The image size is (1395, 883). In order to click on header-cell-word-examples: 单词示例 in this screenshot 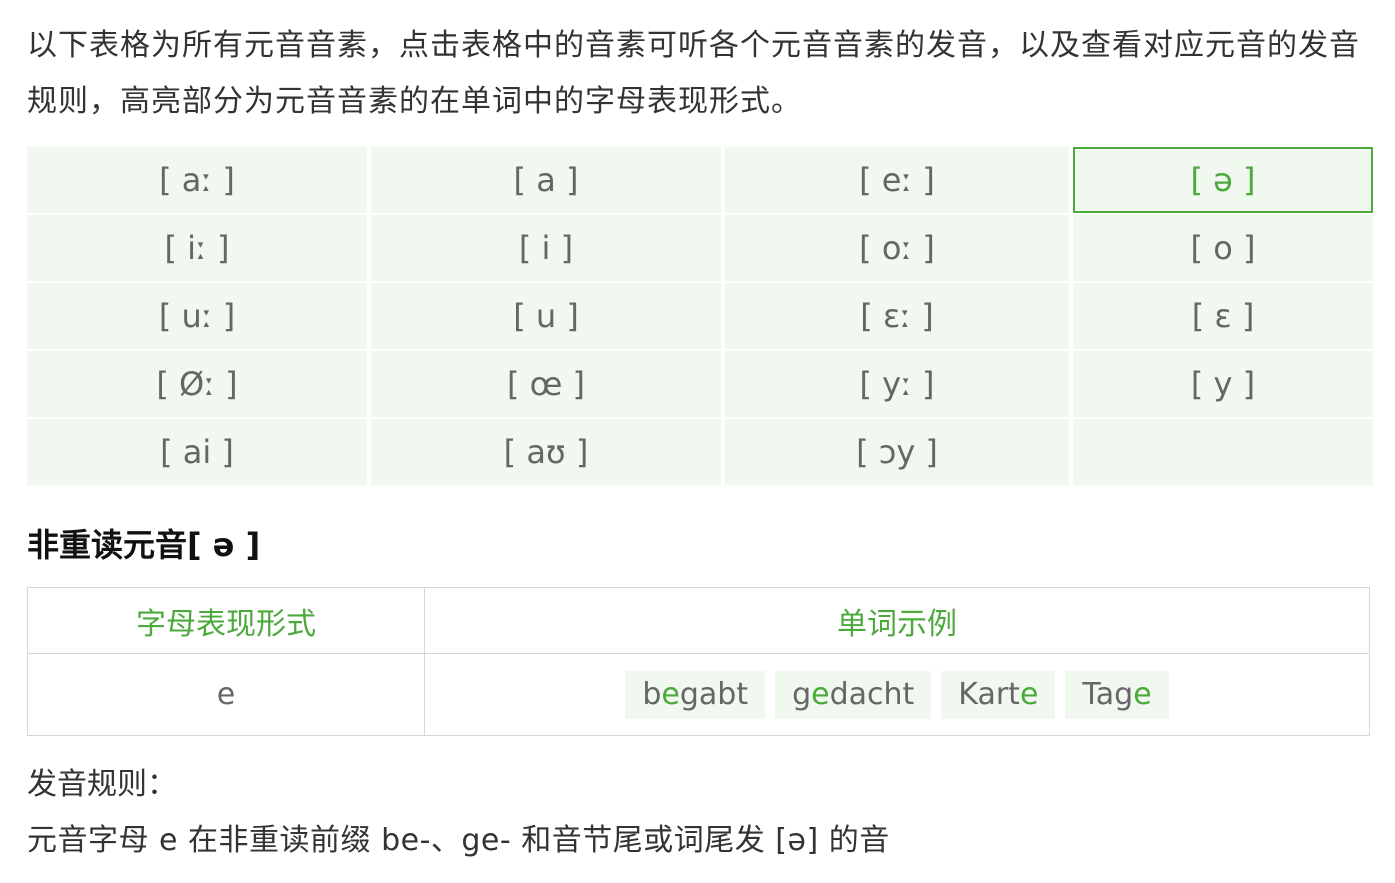, I will do `click(897, 620)`.